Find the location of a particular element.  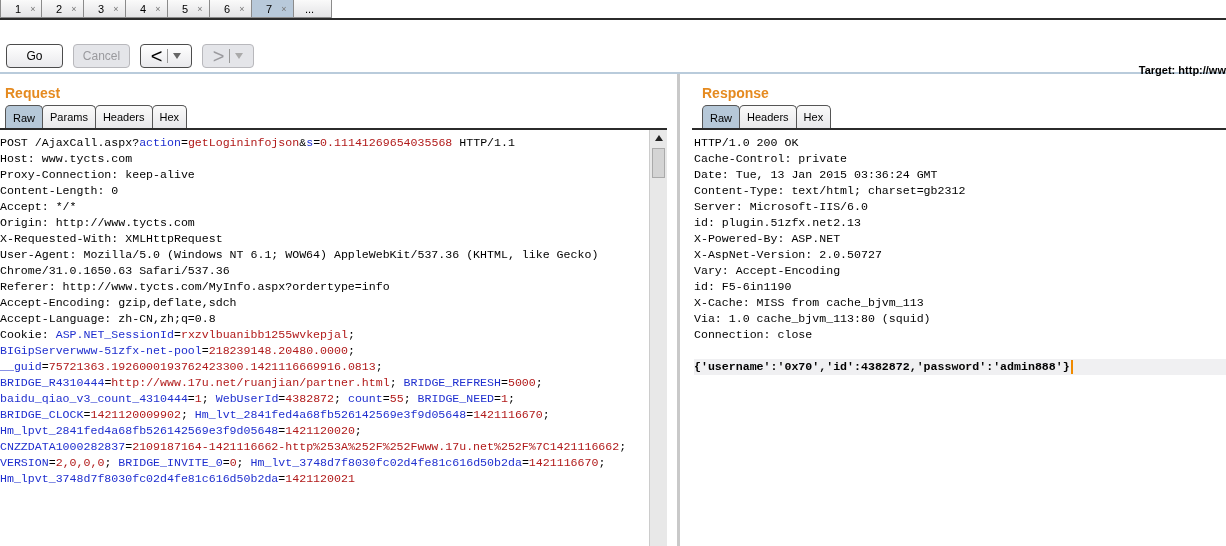

view-tab: Params is located at coordinates (69, 116).